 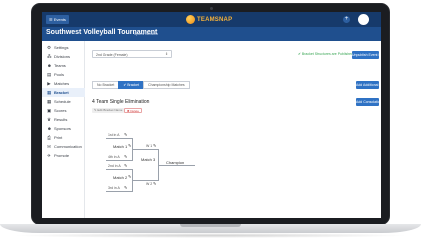 I want to click on page-subtitle: Sports Network, so click(x=146, y=34).